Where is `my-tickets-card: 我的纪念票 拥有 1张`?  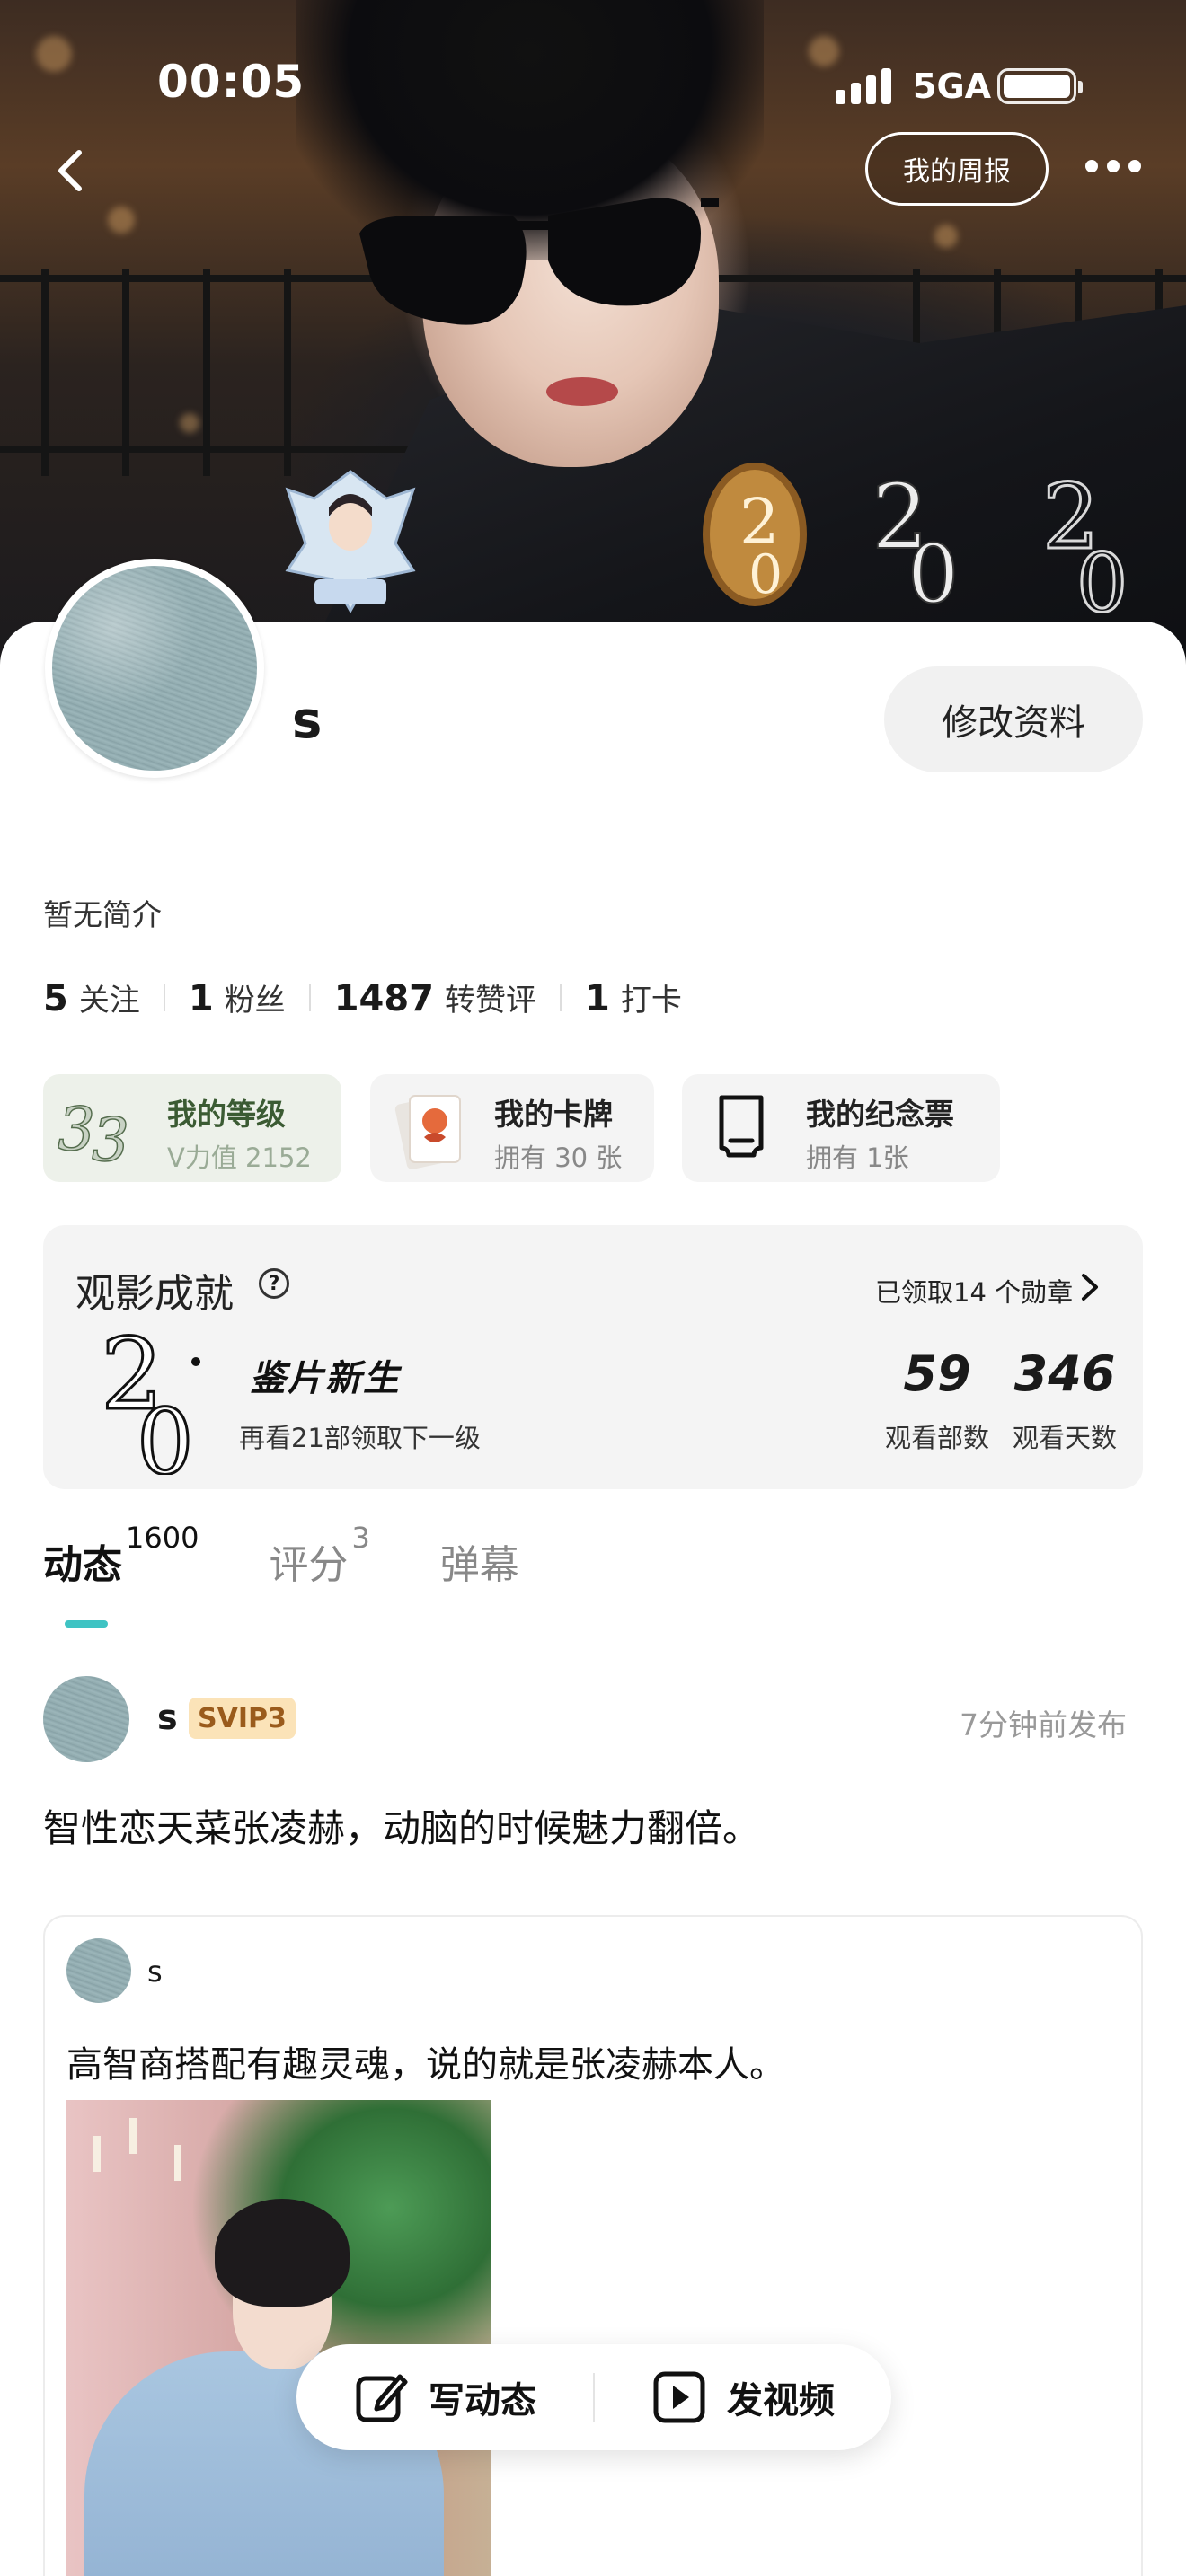
my-tickets-card: 我的纪念票 拥有 1张 is located at coordinates (841, 1128).